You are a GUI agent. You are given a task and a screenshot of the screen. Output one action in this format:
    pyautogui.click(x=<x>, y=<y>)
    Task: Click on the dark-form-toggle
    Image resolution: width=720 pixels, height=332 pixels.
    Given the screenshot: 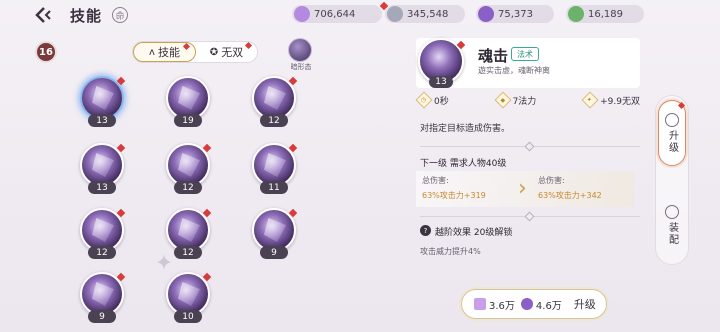 What is the action you would take?
    pyautogui.click(x=300, y=50)
    